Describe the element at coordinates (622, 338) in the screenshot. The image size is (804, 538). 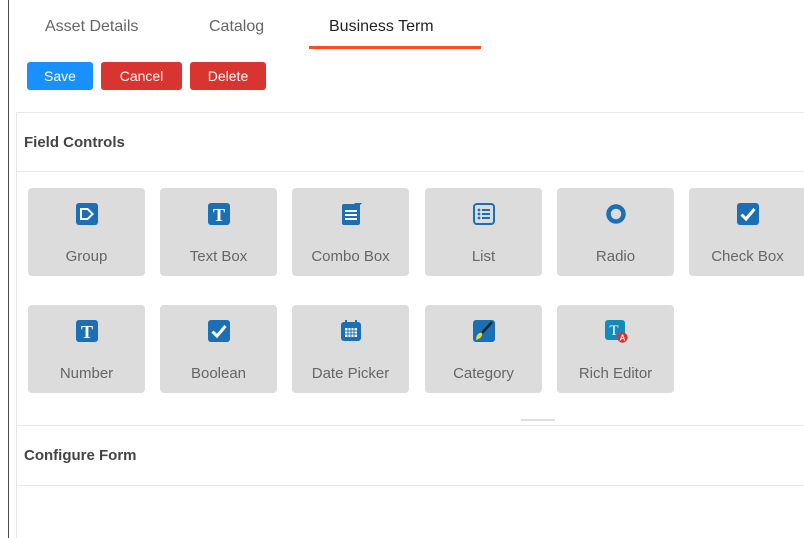
I see `svg-text: A` at that location.